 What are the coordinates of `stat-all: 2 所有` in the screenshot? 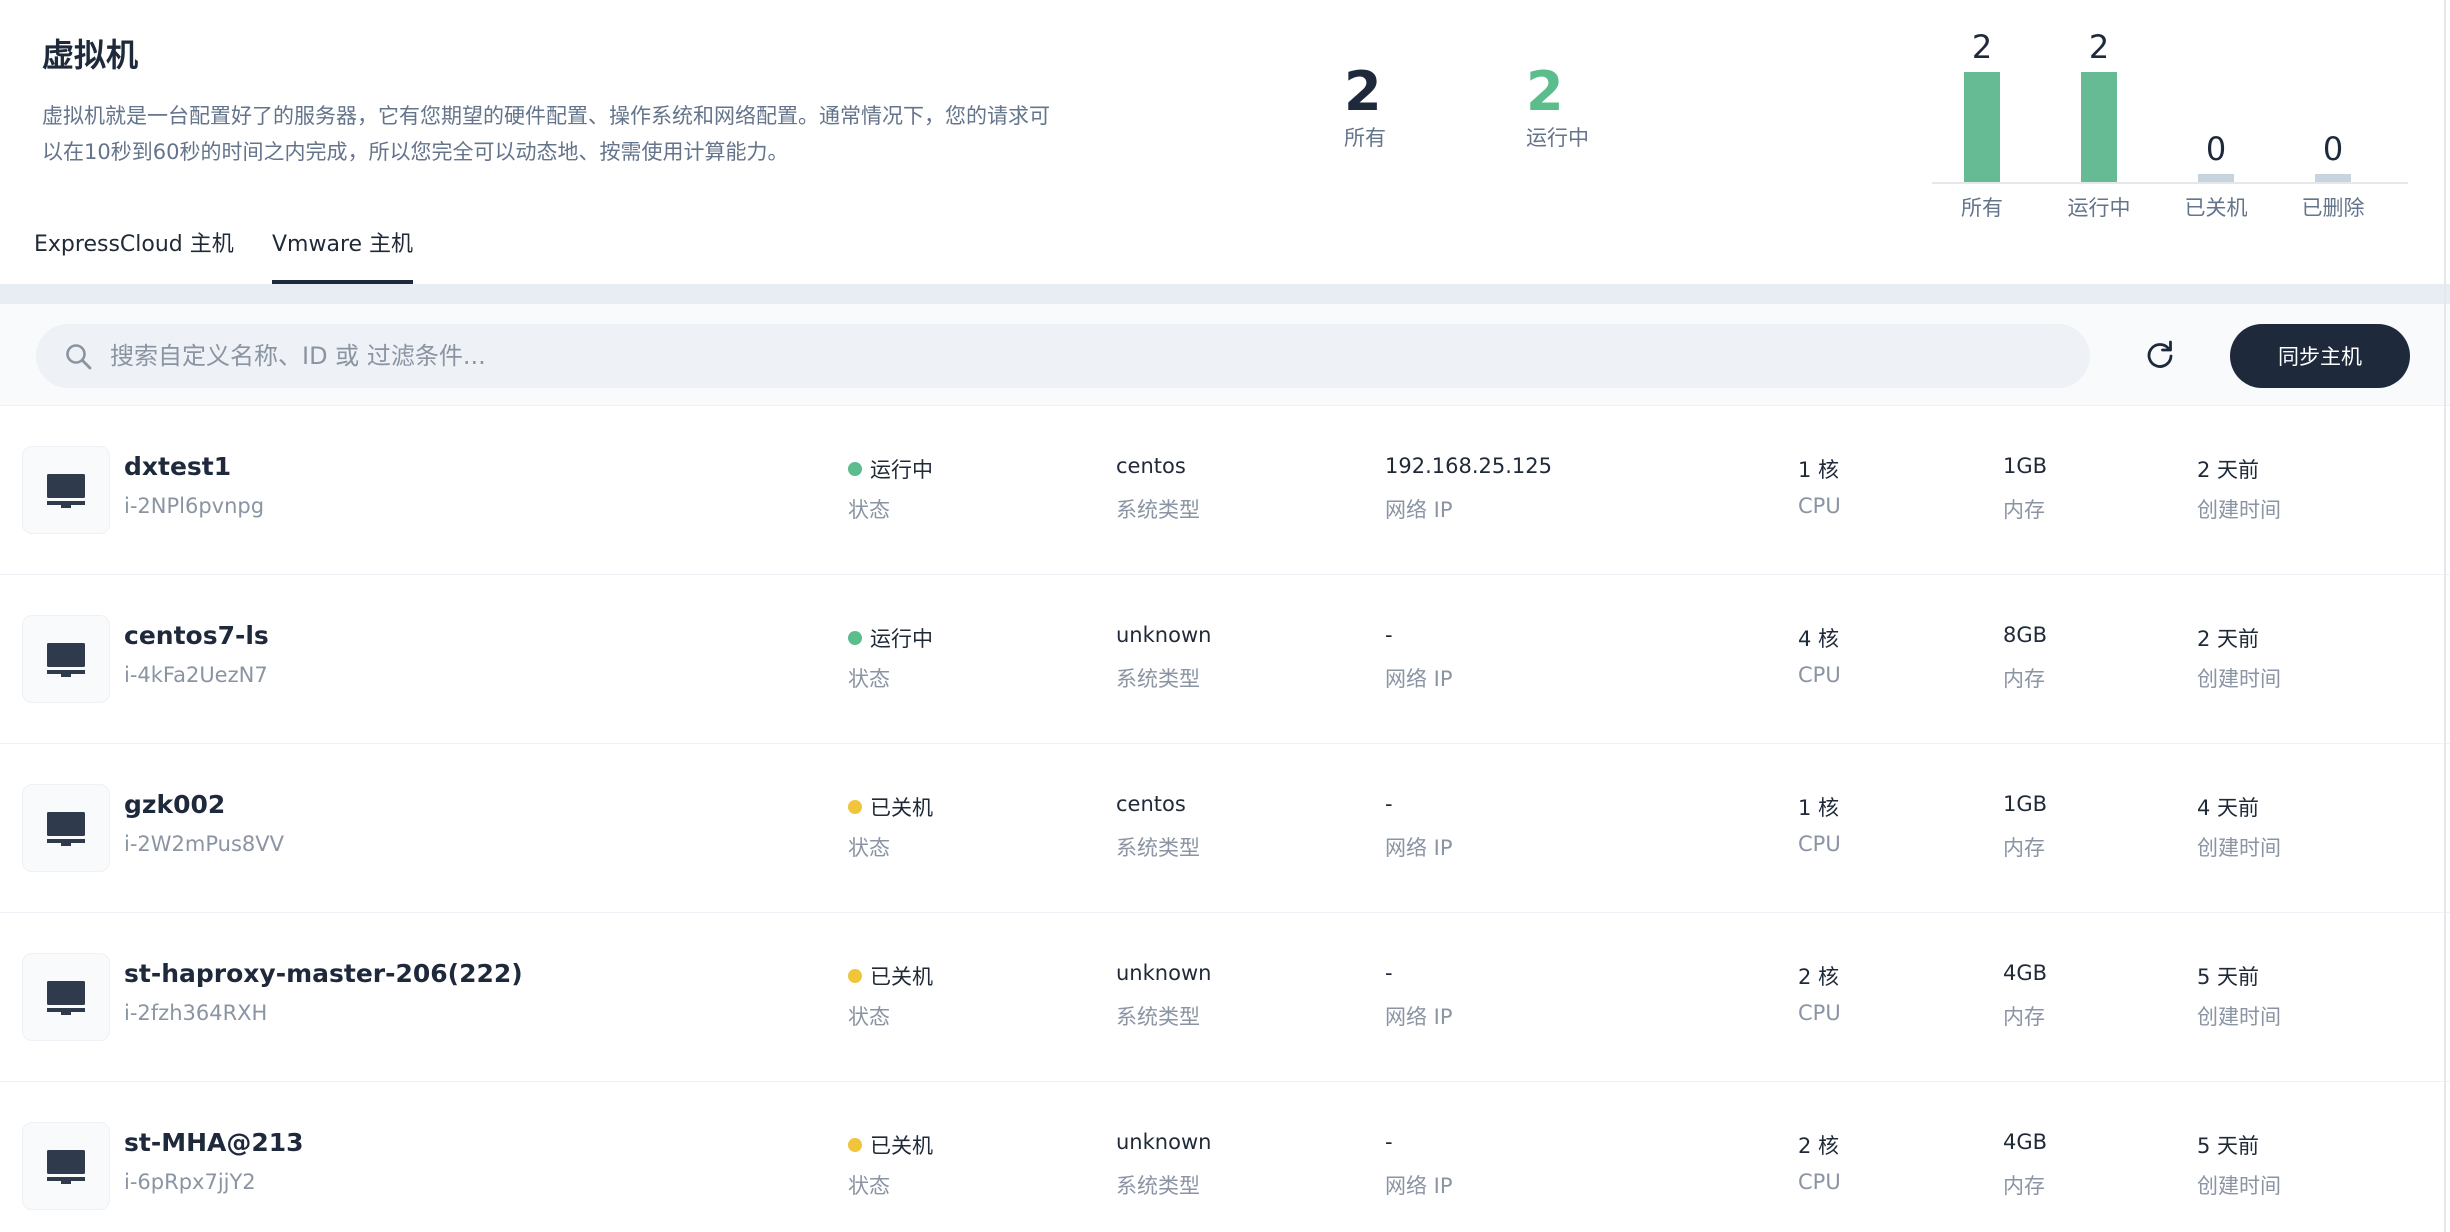 It's located at (1365, 107).